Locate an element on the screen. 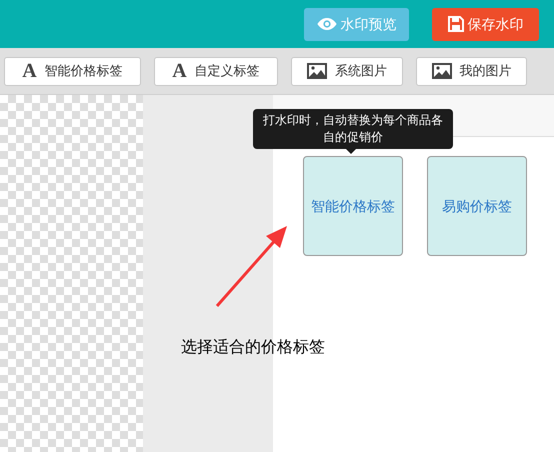 The height and width of the screenshot is (452, 554). toolbar-button: A 智能价格标签 is located at coordinates (72, 71).